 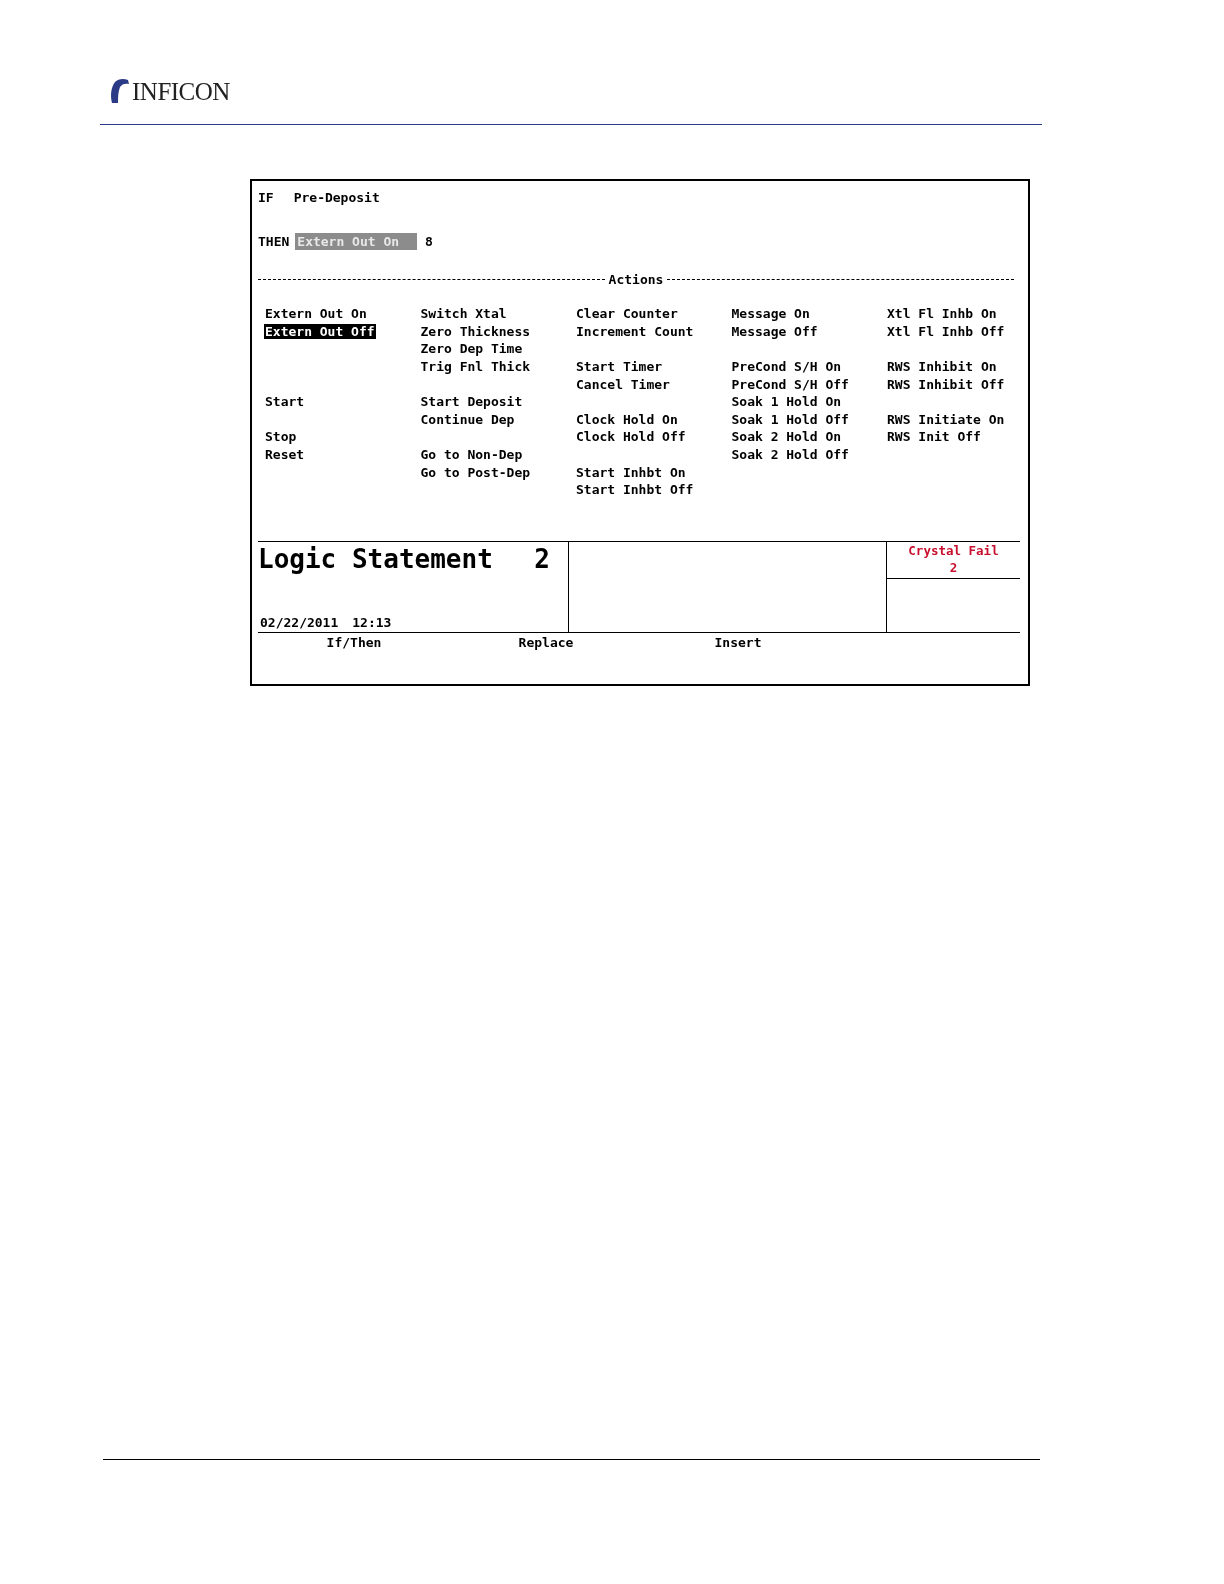 I want to click on action-item: Start, so click(x=285, y=402).